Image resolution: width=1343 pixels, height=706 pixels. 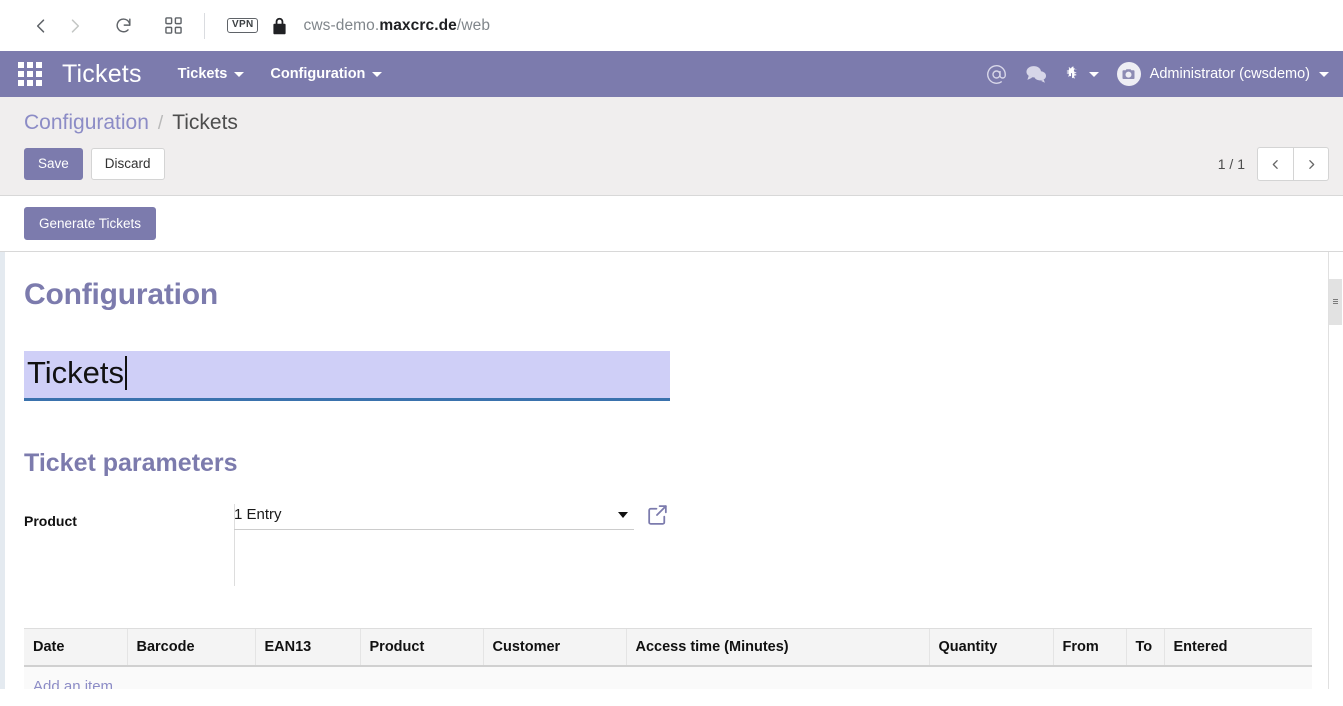 I want to click on bug-icon, so click(x=1082, y=74).